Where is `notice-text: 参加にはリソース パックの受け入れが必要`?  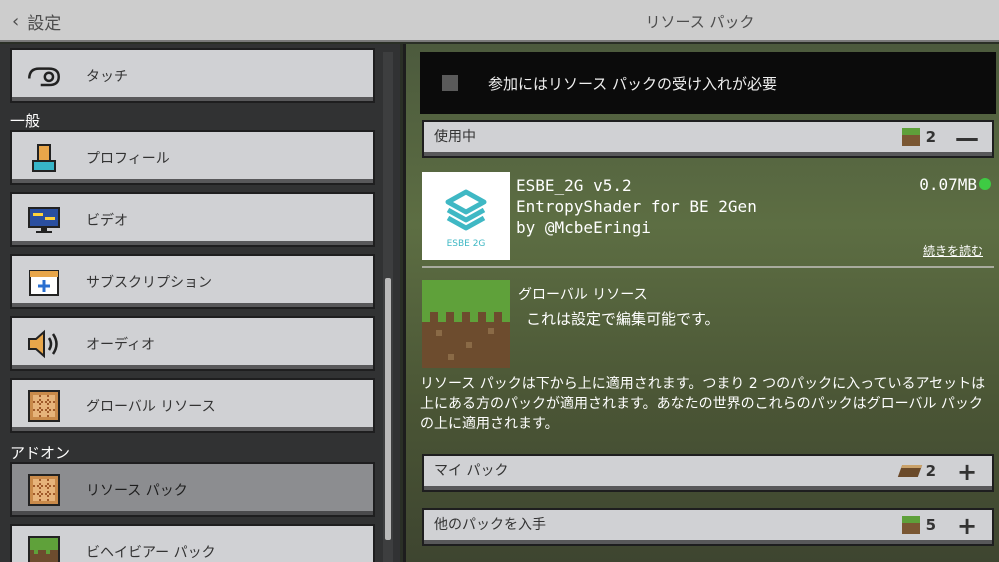 notice-text: 参加にはリソース パックの受け入れが必要 is located at coordinates (633, 83).